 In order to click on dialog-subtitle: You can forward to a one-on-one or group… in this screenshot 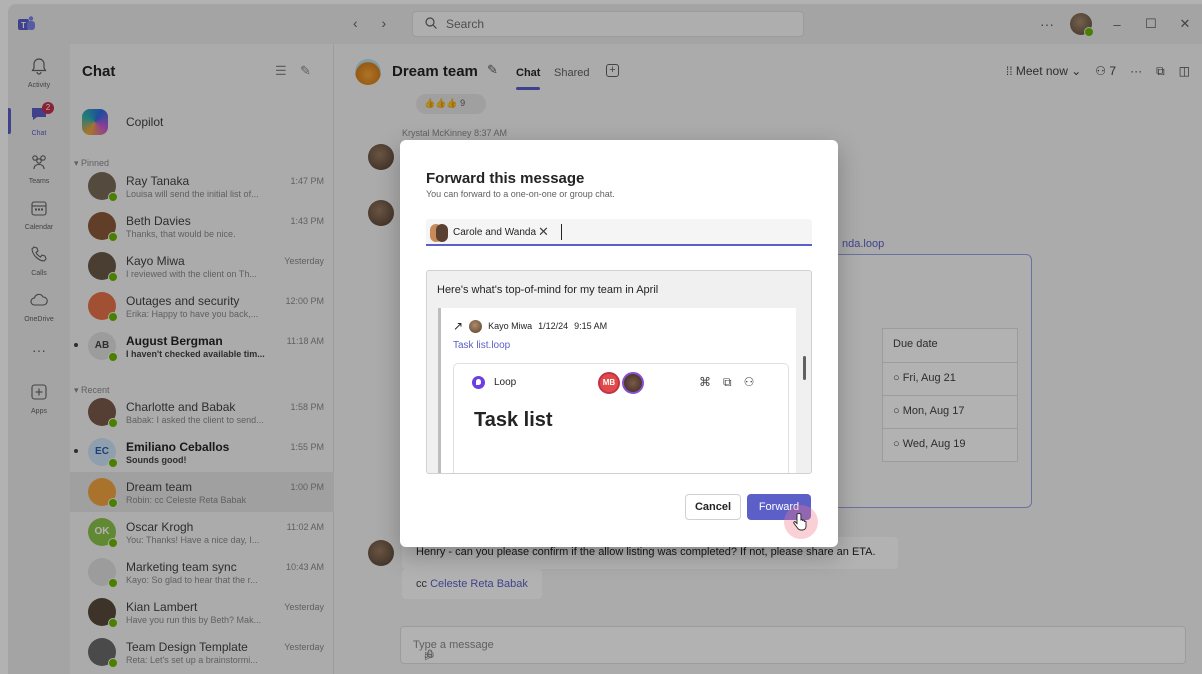, I will do `click(520, 194)`.